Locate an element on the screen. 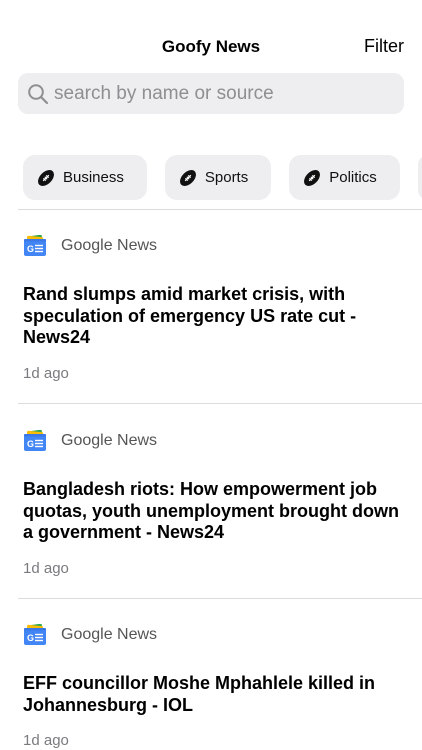 Image resolution: width=422 pixels, height=750 pixels. page-title: Goofy News is located at coordinates (211, 46).